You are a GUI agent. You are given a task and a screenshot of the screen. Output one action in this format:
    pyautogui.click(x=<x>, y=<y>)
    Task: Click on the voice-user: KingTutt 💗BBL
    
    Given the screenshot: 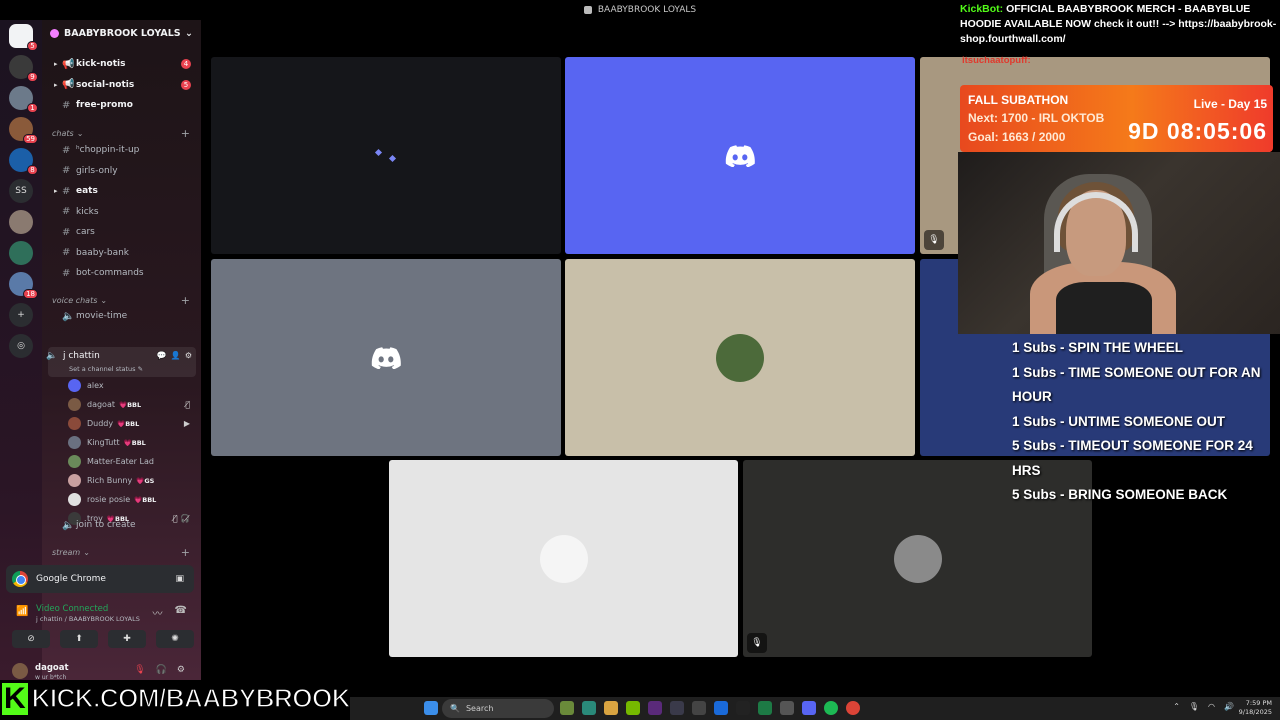 What is the action you would take?
    pyautogui.click(x=133, y=442)
    